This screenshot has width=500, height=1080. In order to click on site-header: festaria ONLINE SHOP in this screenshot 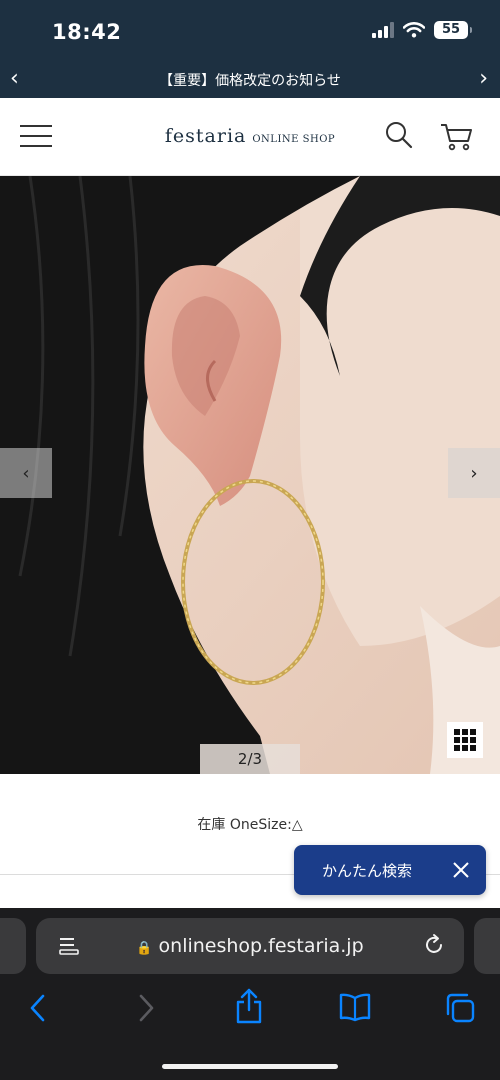, I will do `click(250, 137)`.